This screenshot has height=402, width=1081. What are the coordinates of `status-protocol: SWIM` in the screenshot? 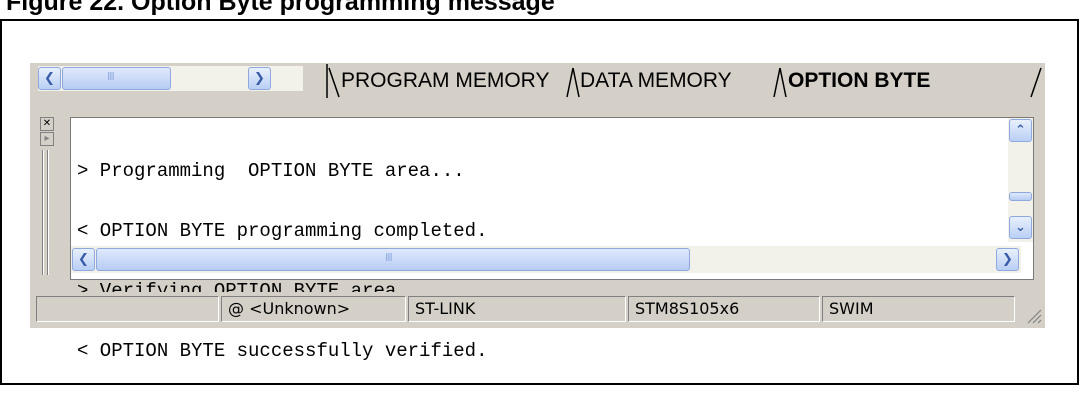 It's located at (918, 309).